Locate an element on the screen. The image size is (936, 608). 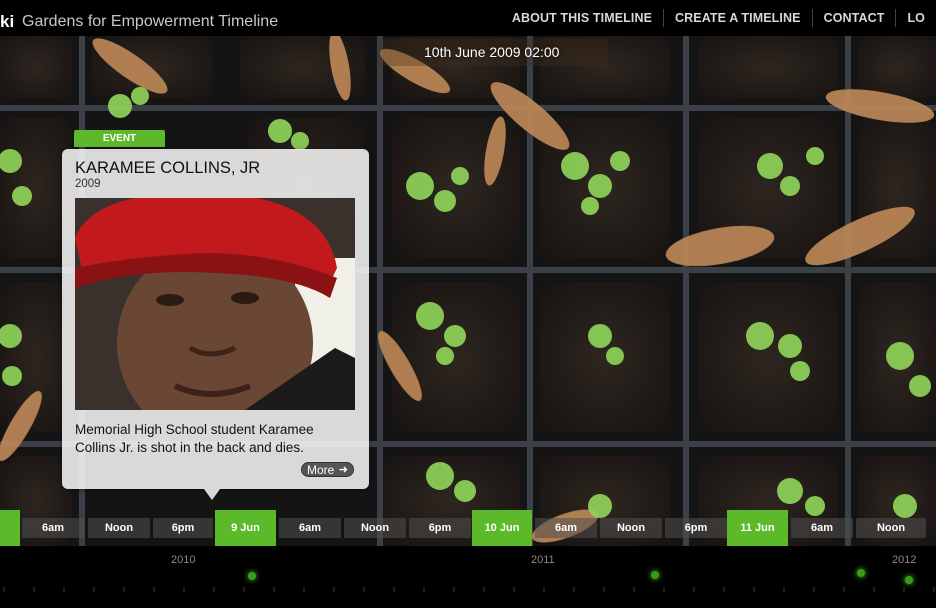
more-button: More ➜ is located at coordinates (327, 469).